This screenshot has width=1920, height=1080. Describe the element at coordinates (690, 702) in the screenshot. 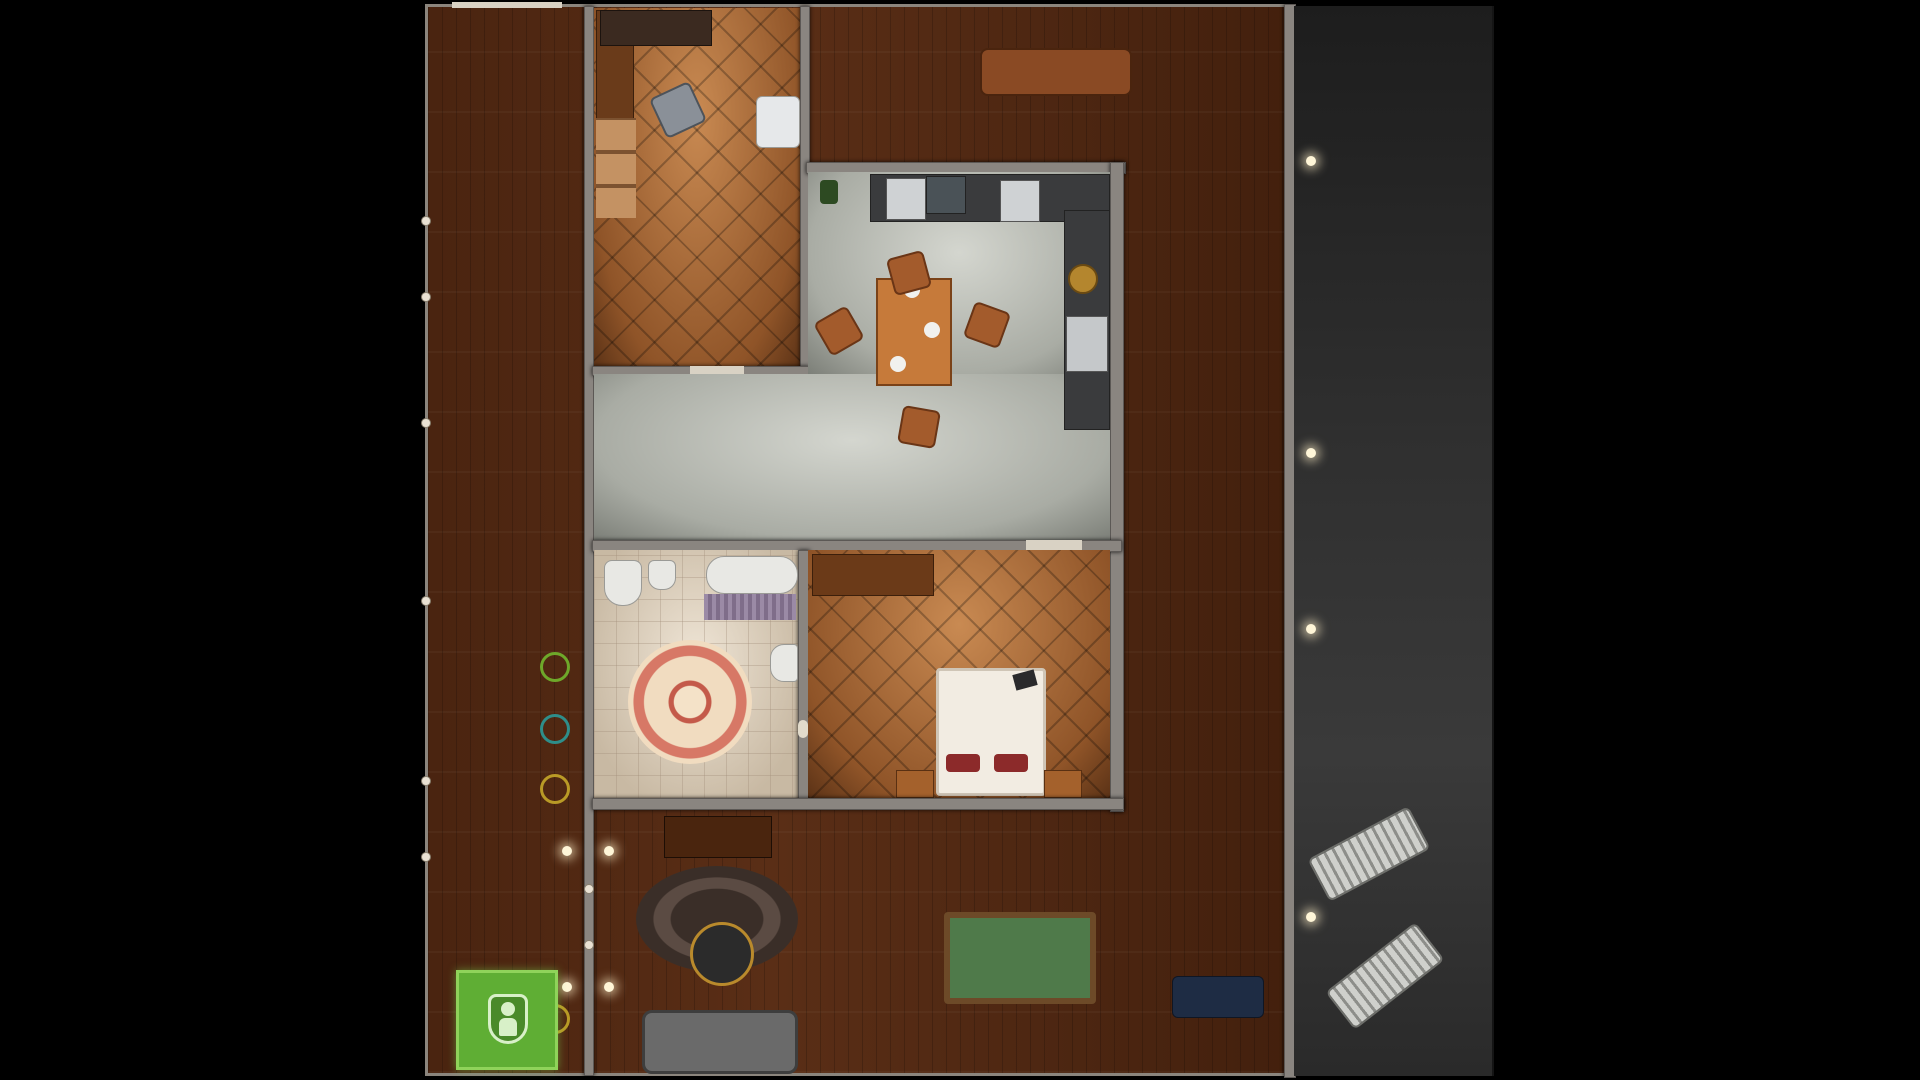

I see `bathroom-rug` at that location.